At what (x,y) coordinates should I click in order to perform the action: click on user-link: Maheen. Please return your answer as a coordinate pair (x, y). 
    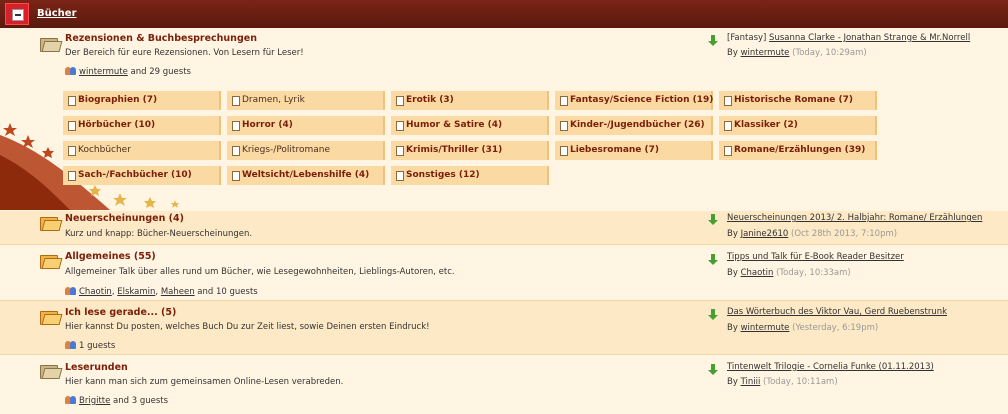
    Looking at the image, I should click on (178, 292).